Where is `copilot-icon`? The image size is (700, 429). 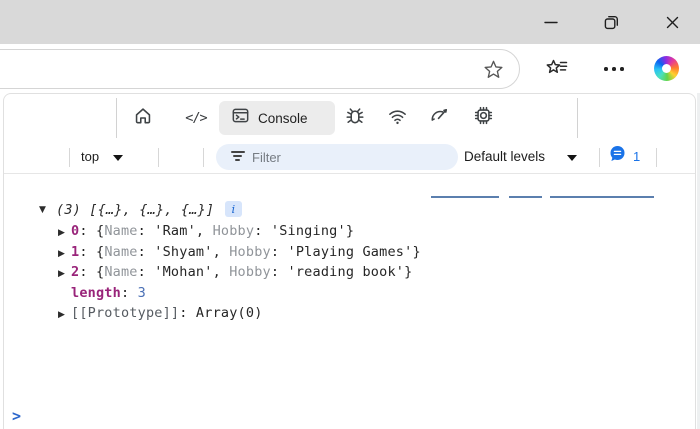 copilot-icon is located at coordinates (666, 68).